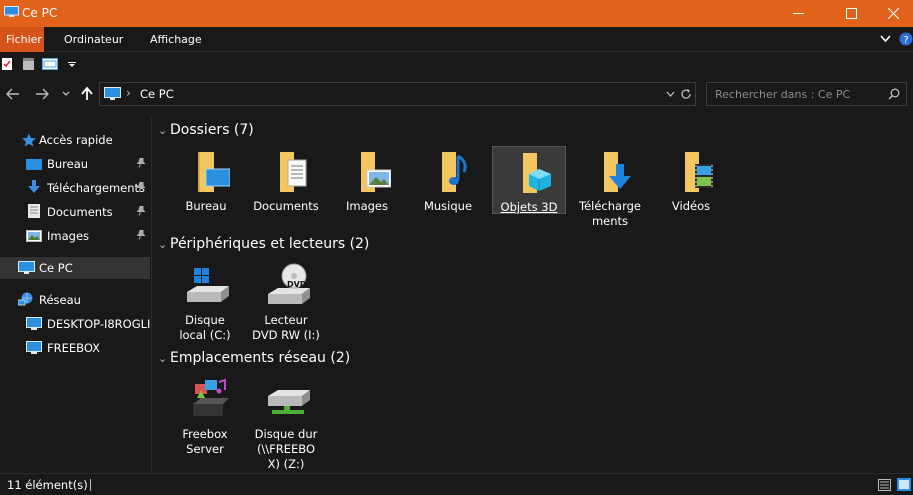 The width and height of the screenshot is (913, 495). Describe the element at coordinates (214, 172) in the screenshot. I see `desktop-folder-icon` at that location.